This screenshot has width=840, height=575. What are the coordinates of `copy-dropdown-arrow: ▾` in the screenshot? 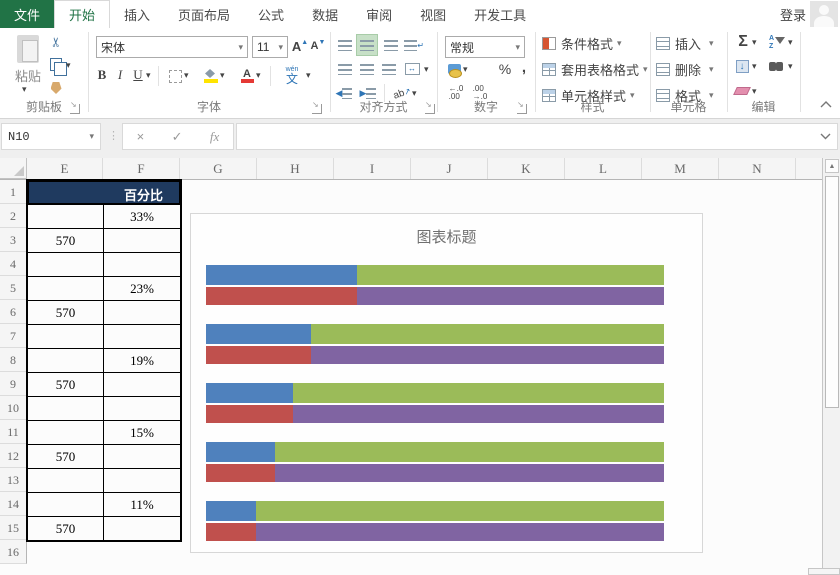 It's located at (68, 65).